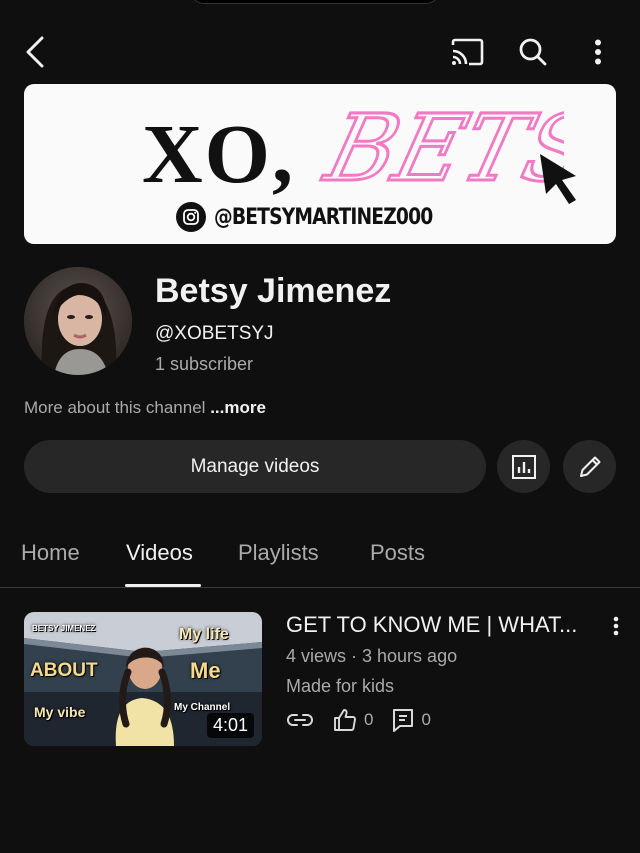  I want to click on more-options-button, so click(598, 52).